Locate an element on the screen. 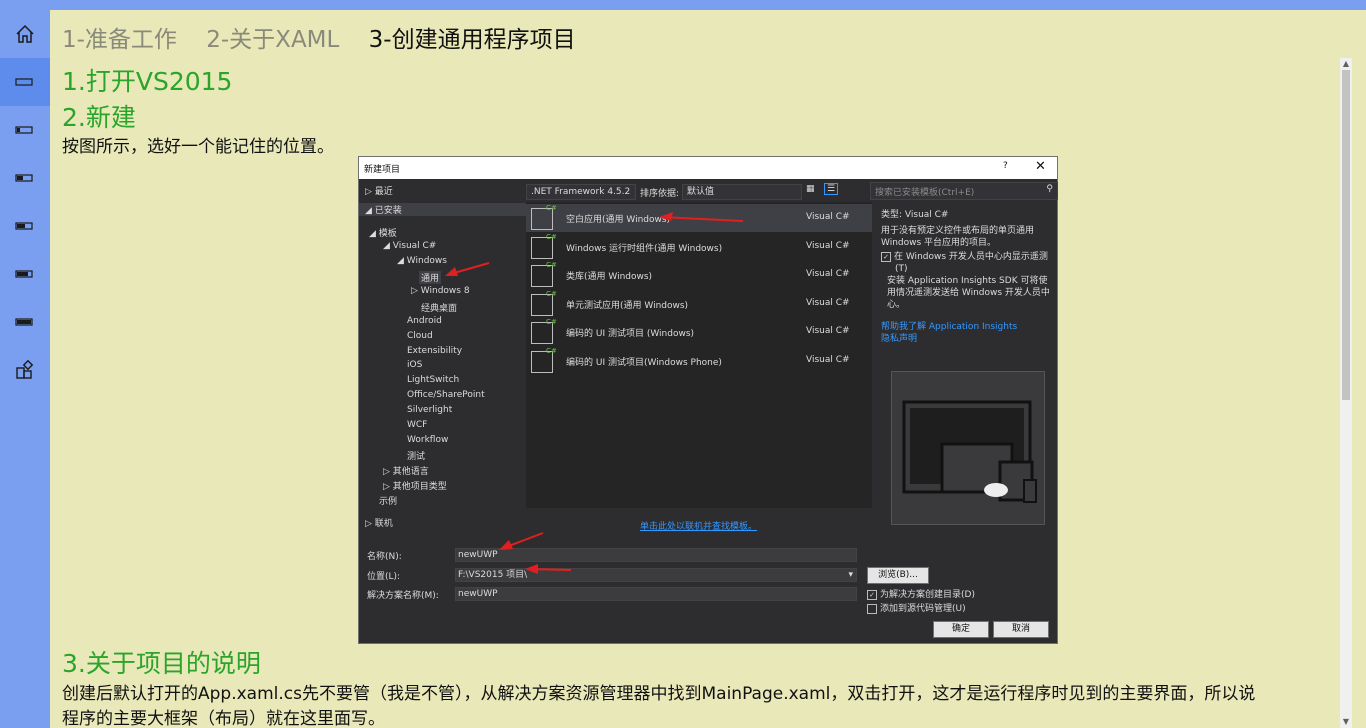  template-toolbar: .NET Framework 4.5.2 ▾ 排序依据: 默认值 ▦ ☰ is located at coordinates (696, 197).